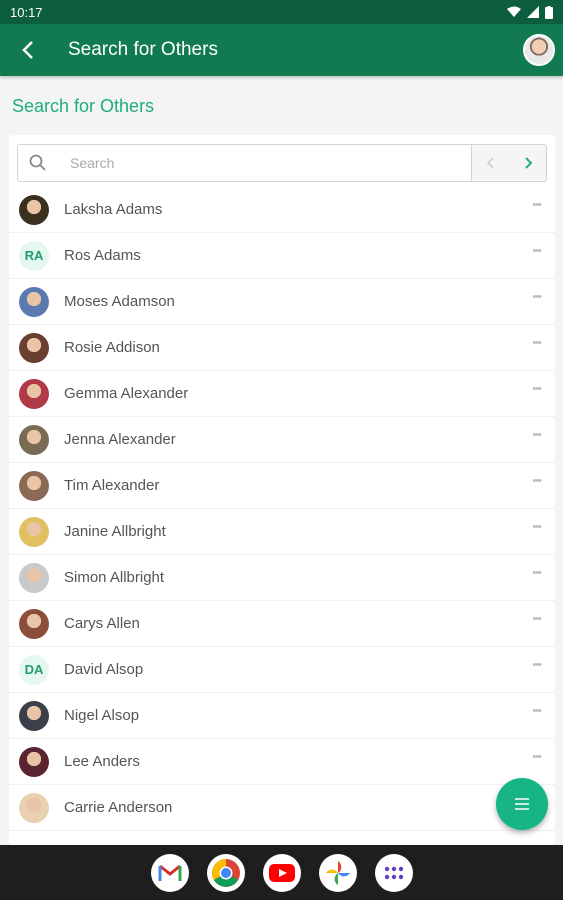 This screenshot has height=900, width=563. I want to click on youtube-icon, so click(281, 872).